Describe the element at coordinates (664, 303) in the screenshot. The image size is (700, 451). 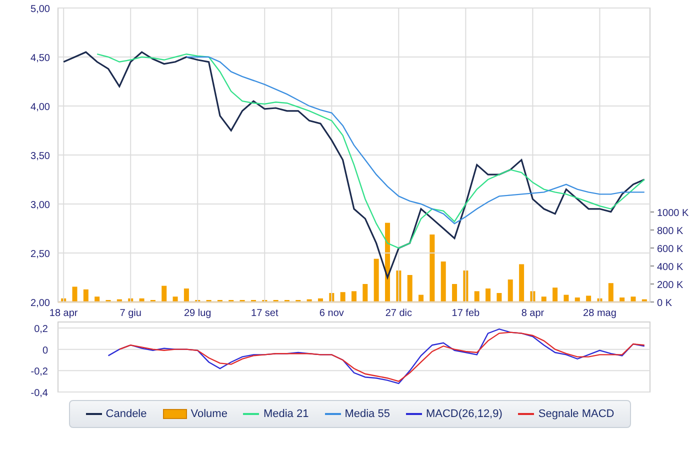
I see `axis-label: 0 K` at that location.